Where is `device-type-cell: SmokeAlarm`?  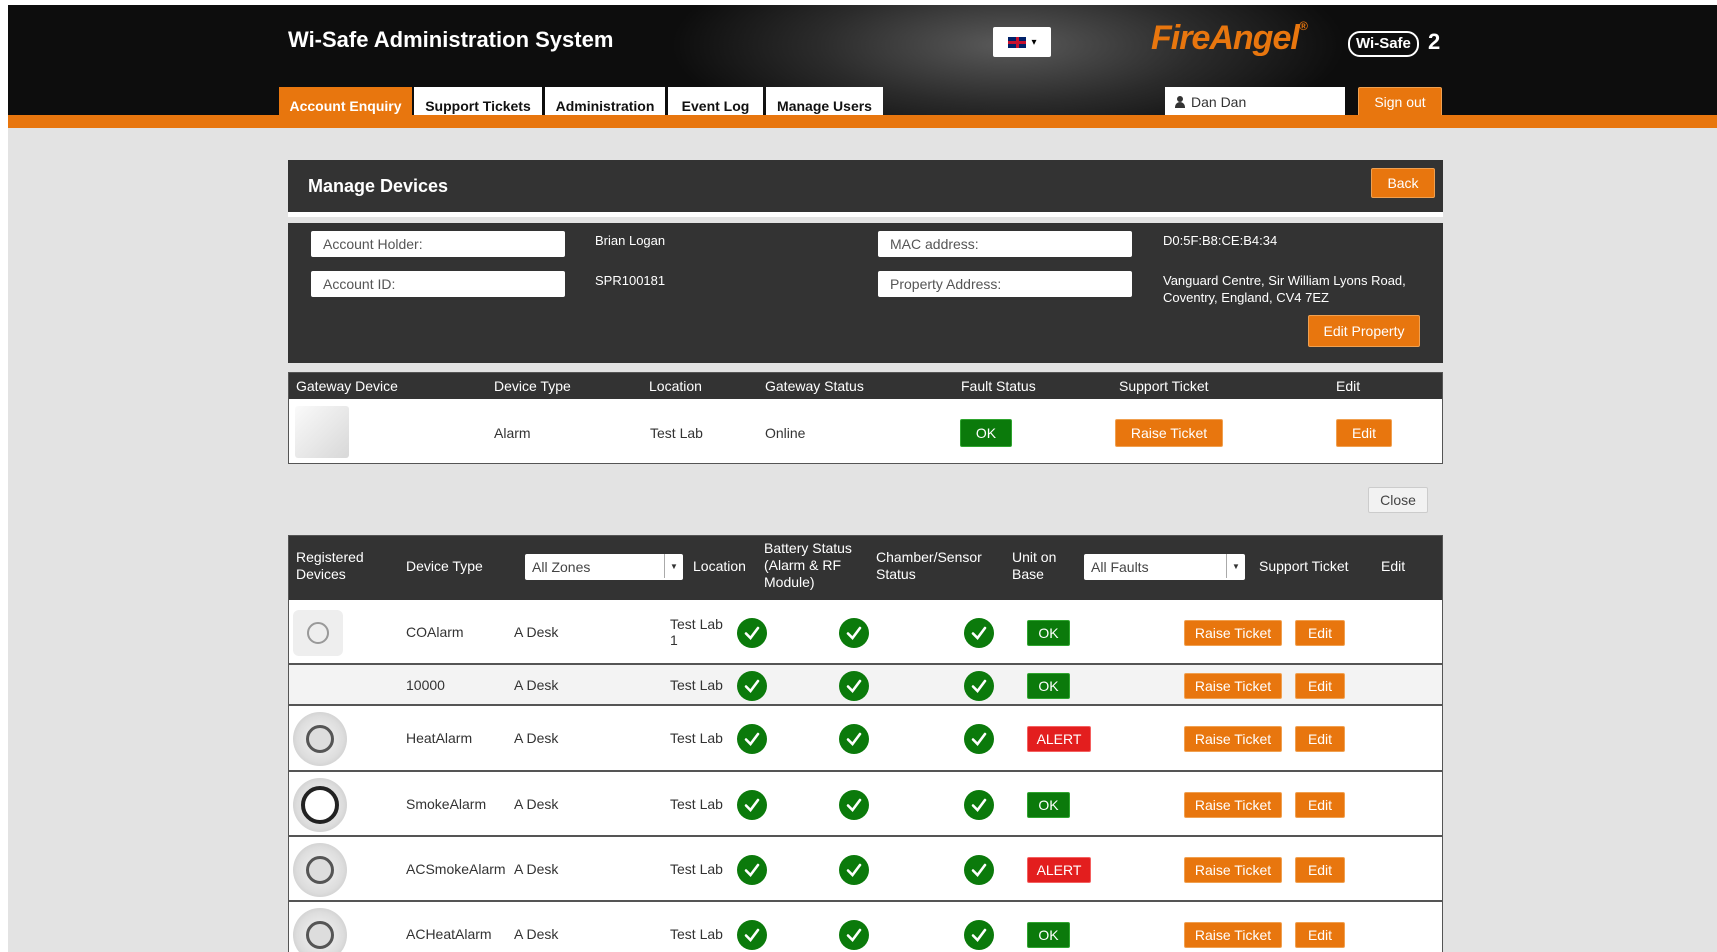
device-type-cell: SmokeAlarm is located at coordinates (446, 804).